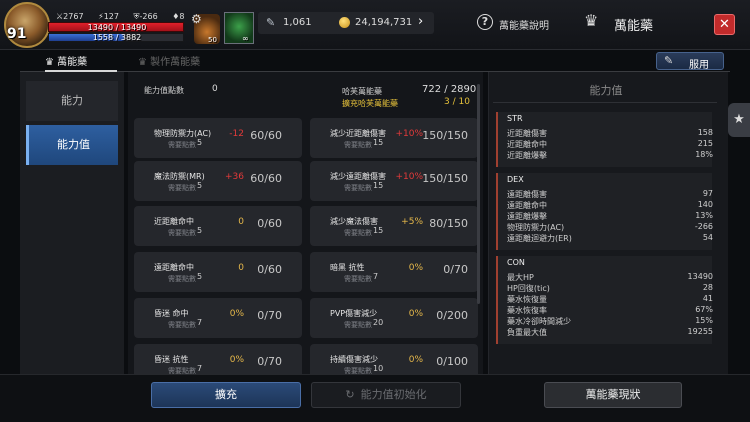 The image size is (750, 422). I want to click on reset-label: 能力值初始化, so click(393, 394).